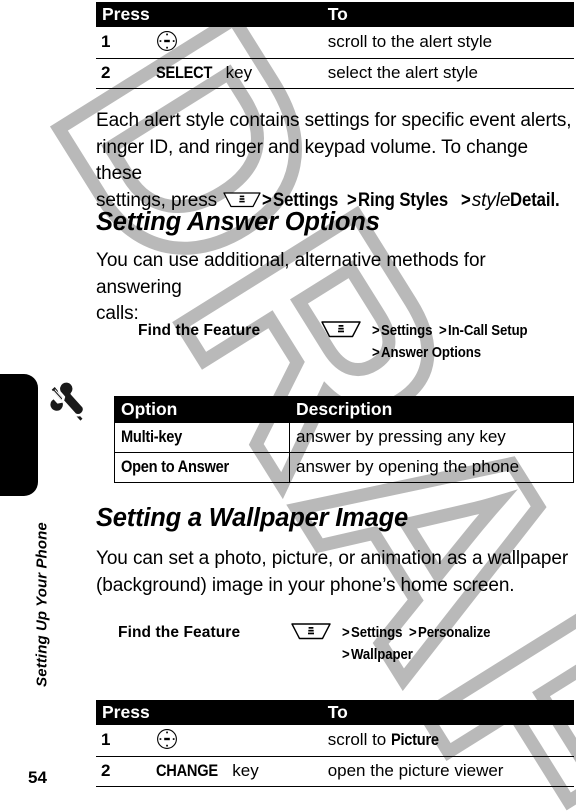 The width and height of the screenshot is (576, 812). What do you see at coordinates (186, 770) in the screenshot?
I see `softkey-label: CHANGE` at bounding box center [186, 770].